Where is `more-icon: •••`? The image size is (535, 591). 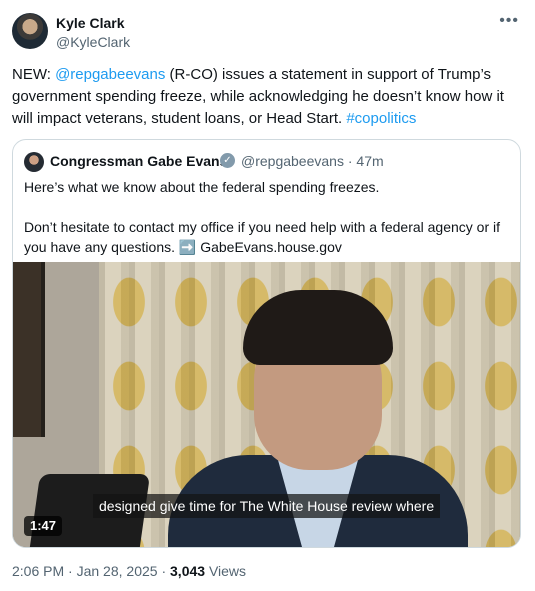 more-icon: ••• is located at coordinates (509, 21).